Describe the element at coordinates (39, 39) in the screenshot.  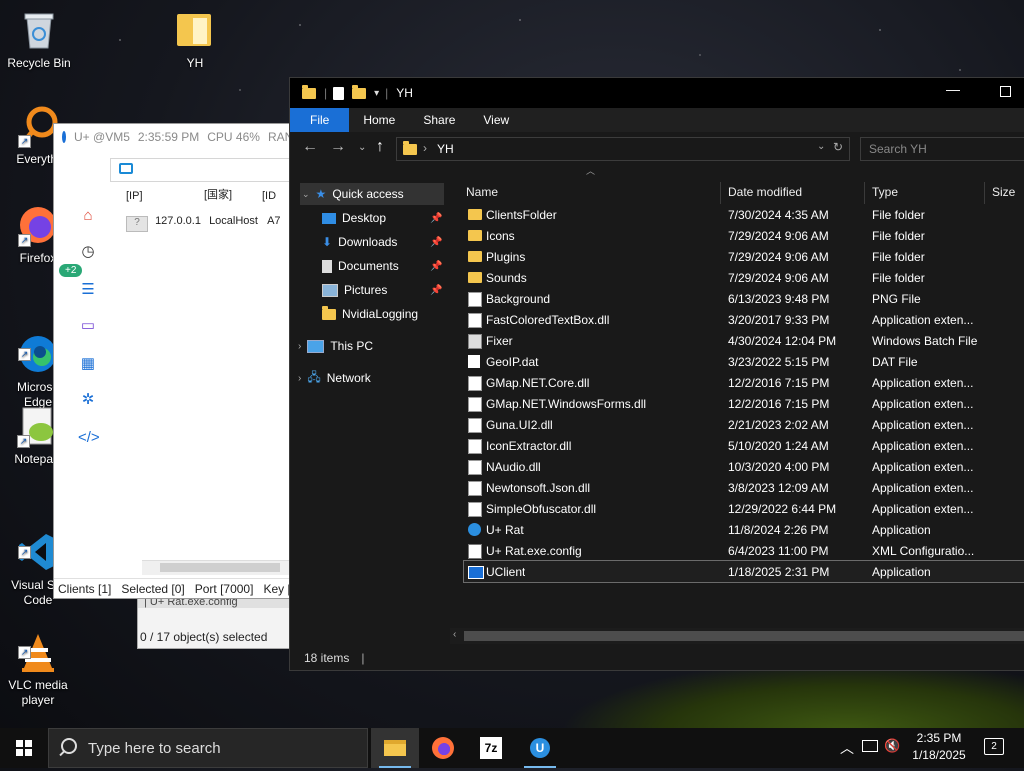
I see `desktop-icon-recycle-bin: Recycle Bin` at that location.